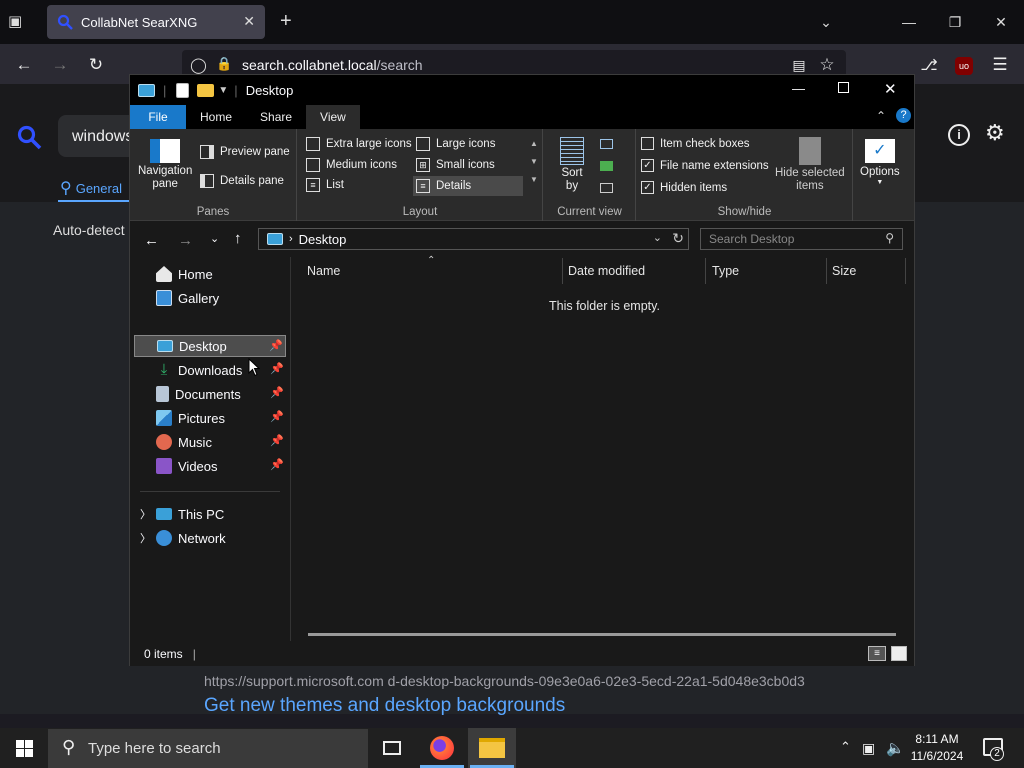 The width and height of the screenshot is (1024, 768). Describe the element at coordinates (959, 135) in the screenshot. I see `info-icon: i` at that location.